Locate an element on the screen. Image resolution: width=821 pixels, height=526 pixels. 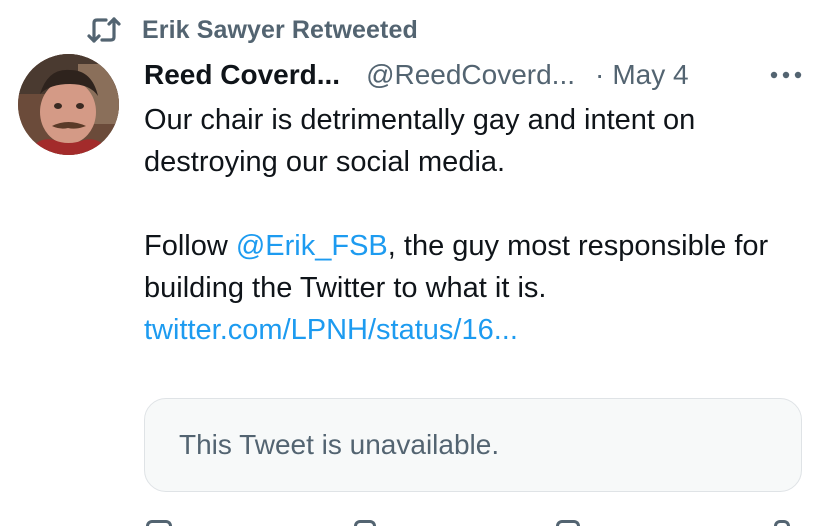
tweet-header: Reed Coverd... @ReedCoverd... · May 4 is located at coordinates (416, 75).